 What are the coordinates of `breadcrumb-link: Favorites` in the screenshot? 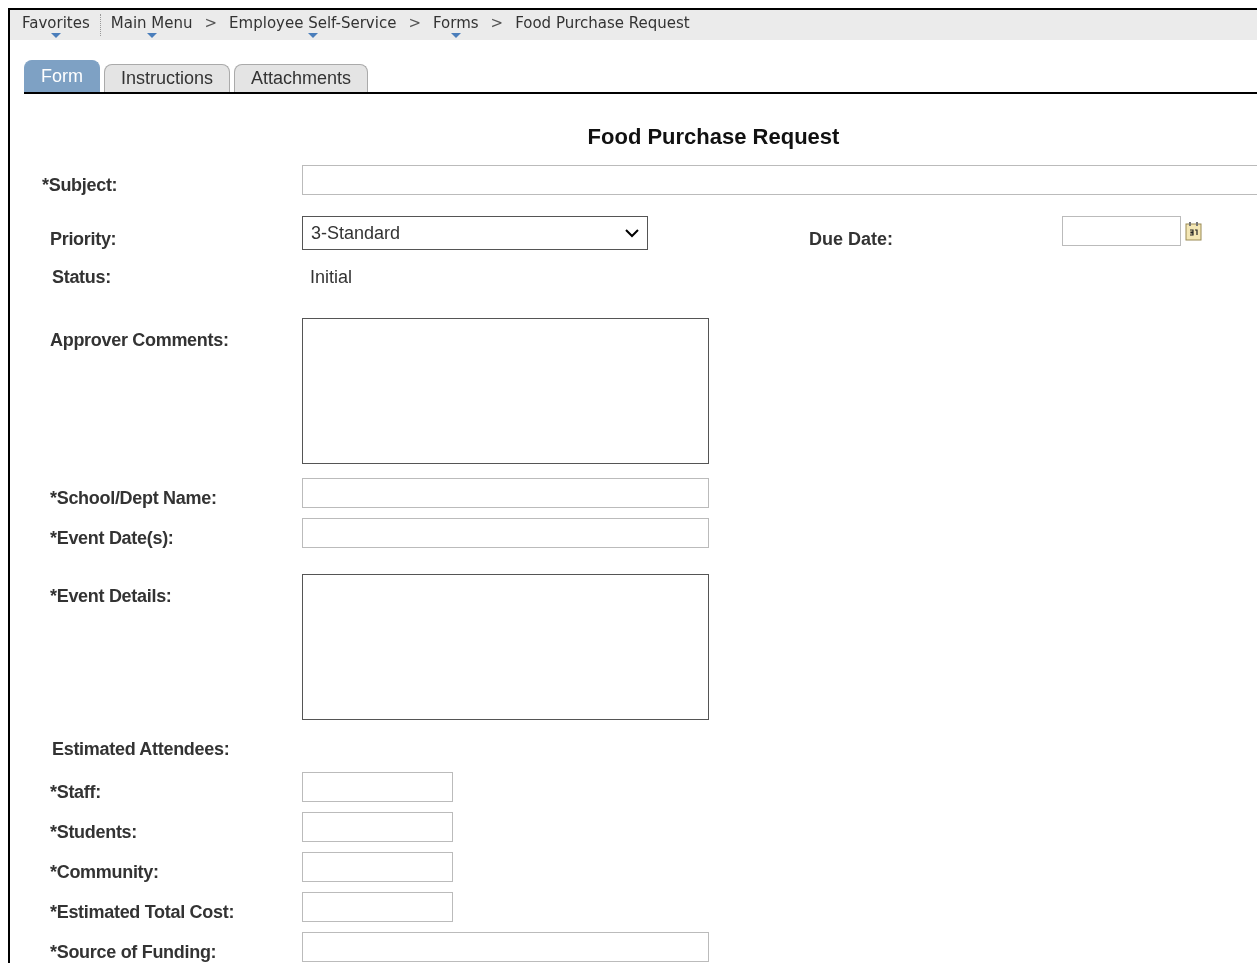 It's located at (56, 25).